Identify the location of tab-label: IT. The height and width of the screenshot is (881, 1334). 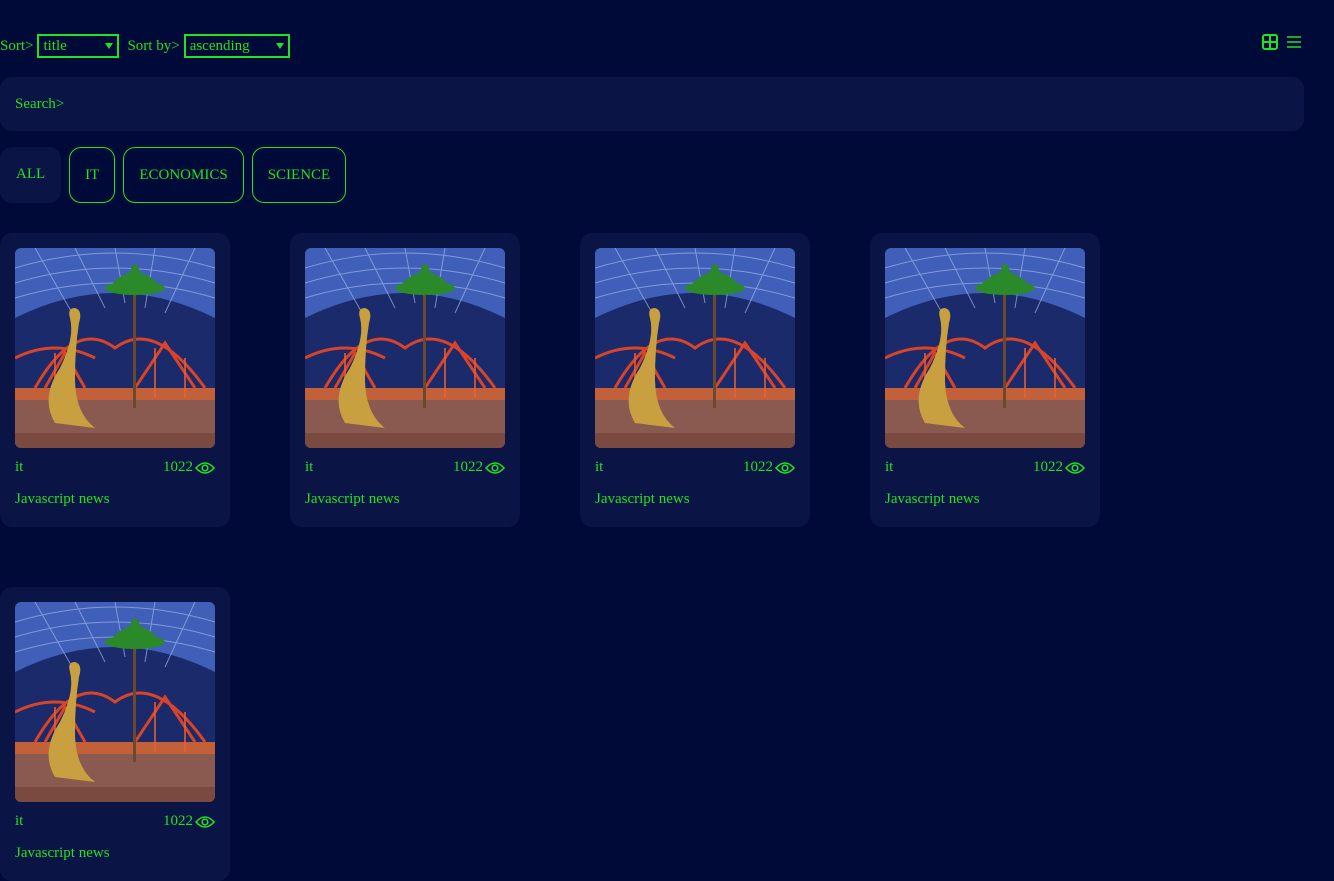
(92, 174).